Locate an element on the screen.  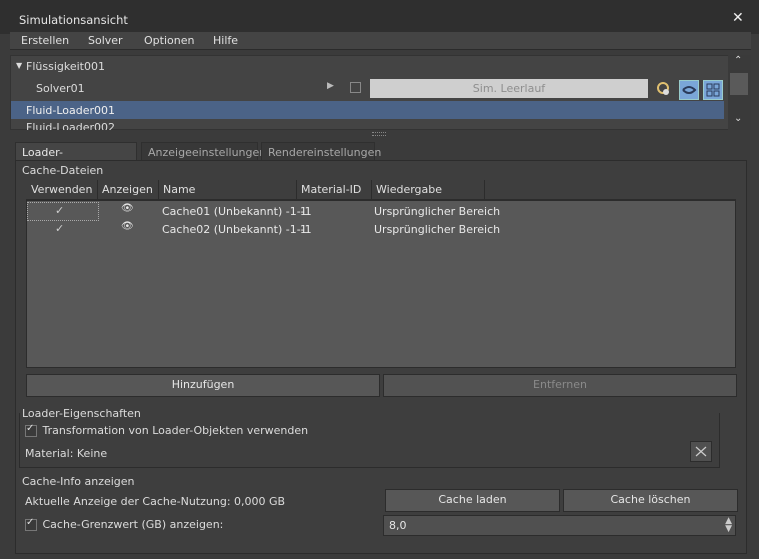
menu-hilfe: Hilfe is located at coordinates (225, 40).